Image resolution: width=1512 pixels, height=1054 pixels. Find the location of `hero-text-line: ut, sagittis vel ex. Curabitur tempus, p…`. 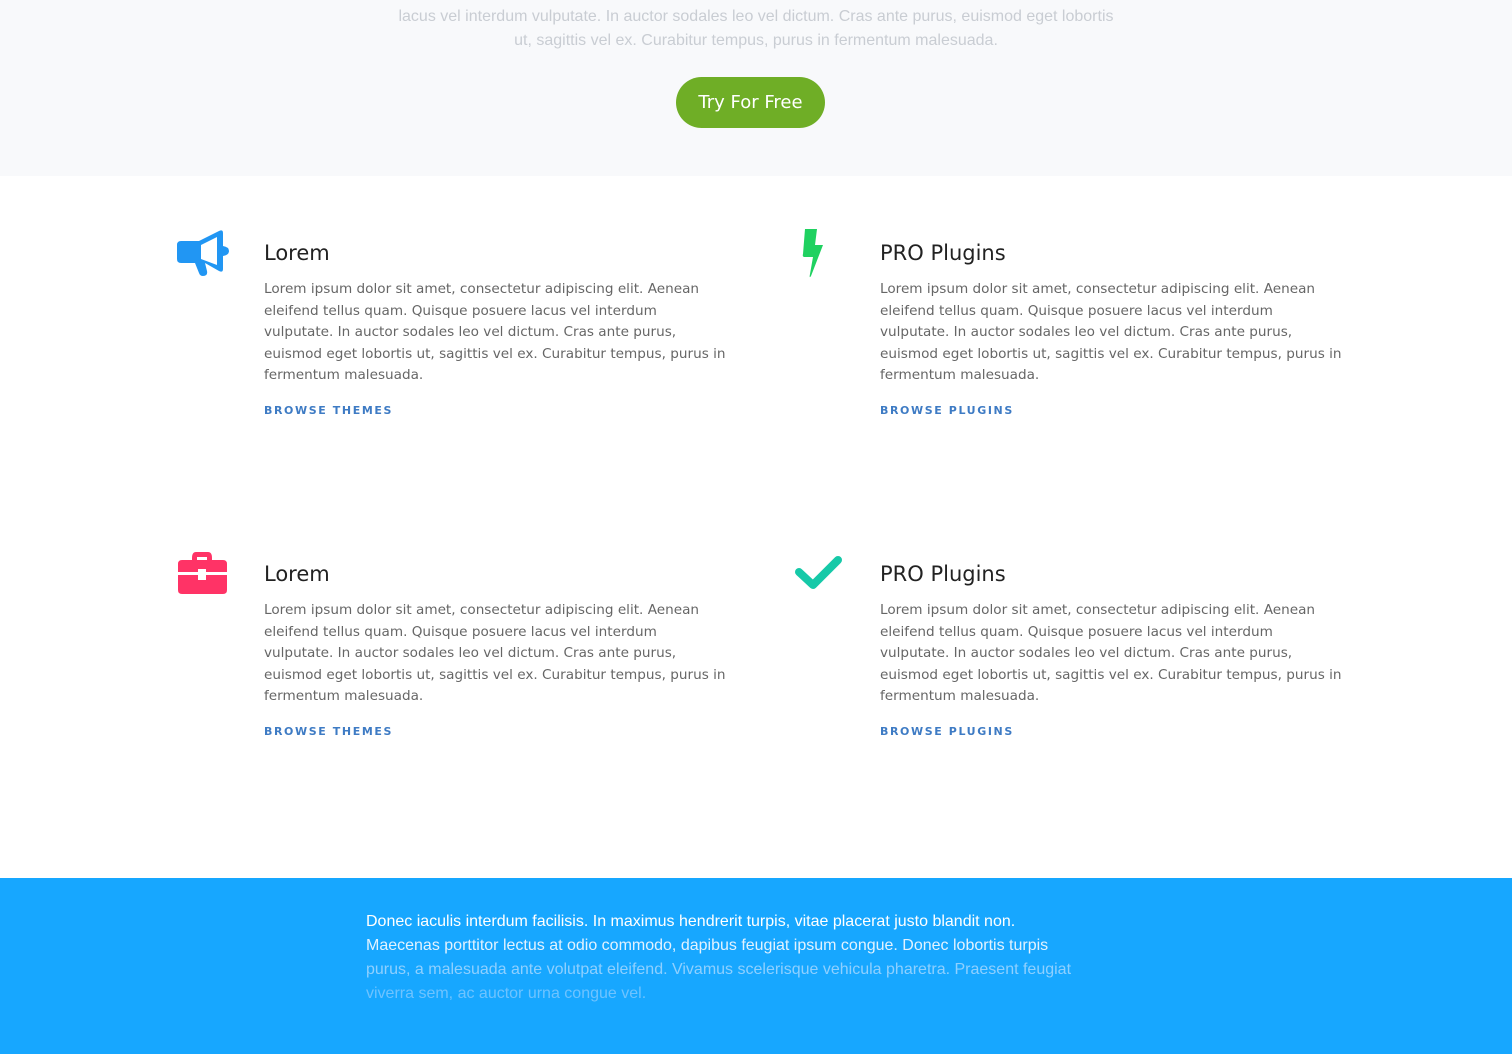

hero-text-line: ut, sagittis vel ex. Curabitur tempus, p… is located at coordinates (756, 40).